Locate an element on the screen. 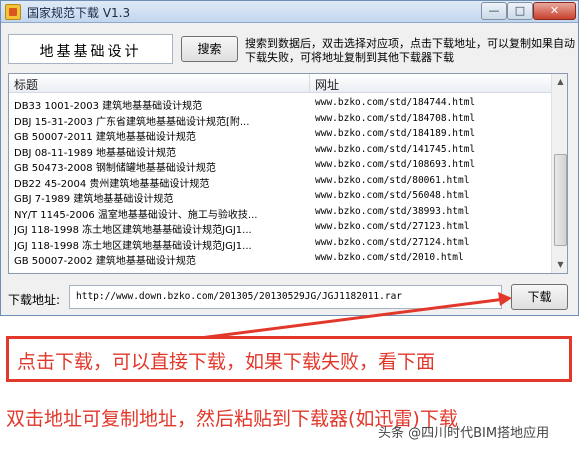 The height and width of the screenshot is (449, 579). title-bar: 国家规范下载 V1.3 — □ ✕ is located at coordinates (289, 12).